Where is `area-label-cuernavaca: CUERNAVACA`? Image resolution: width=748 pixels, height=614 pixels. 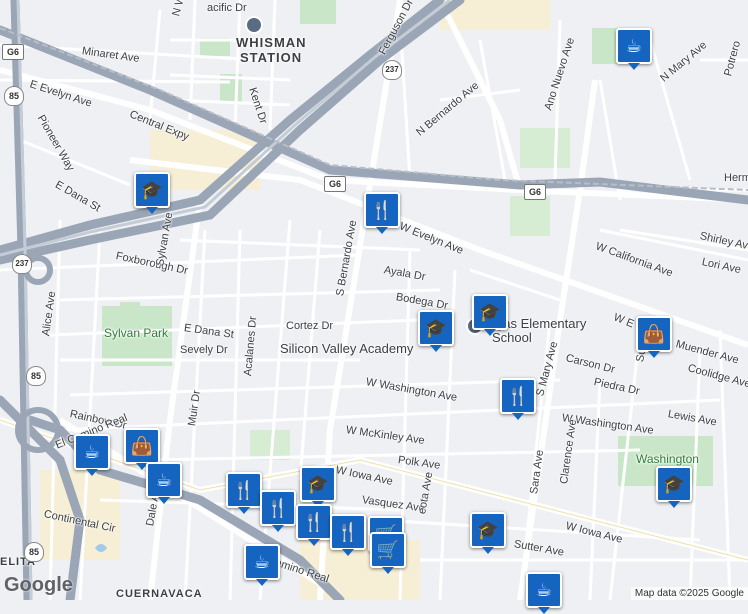 area-label-cuernavaca: CUERNAVACA is located at coordinates (159, 594).